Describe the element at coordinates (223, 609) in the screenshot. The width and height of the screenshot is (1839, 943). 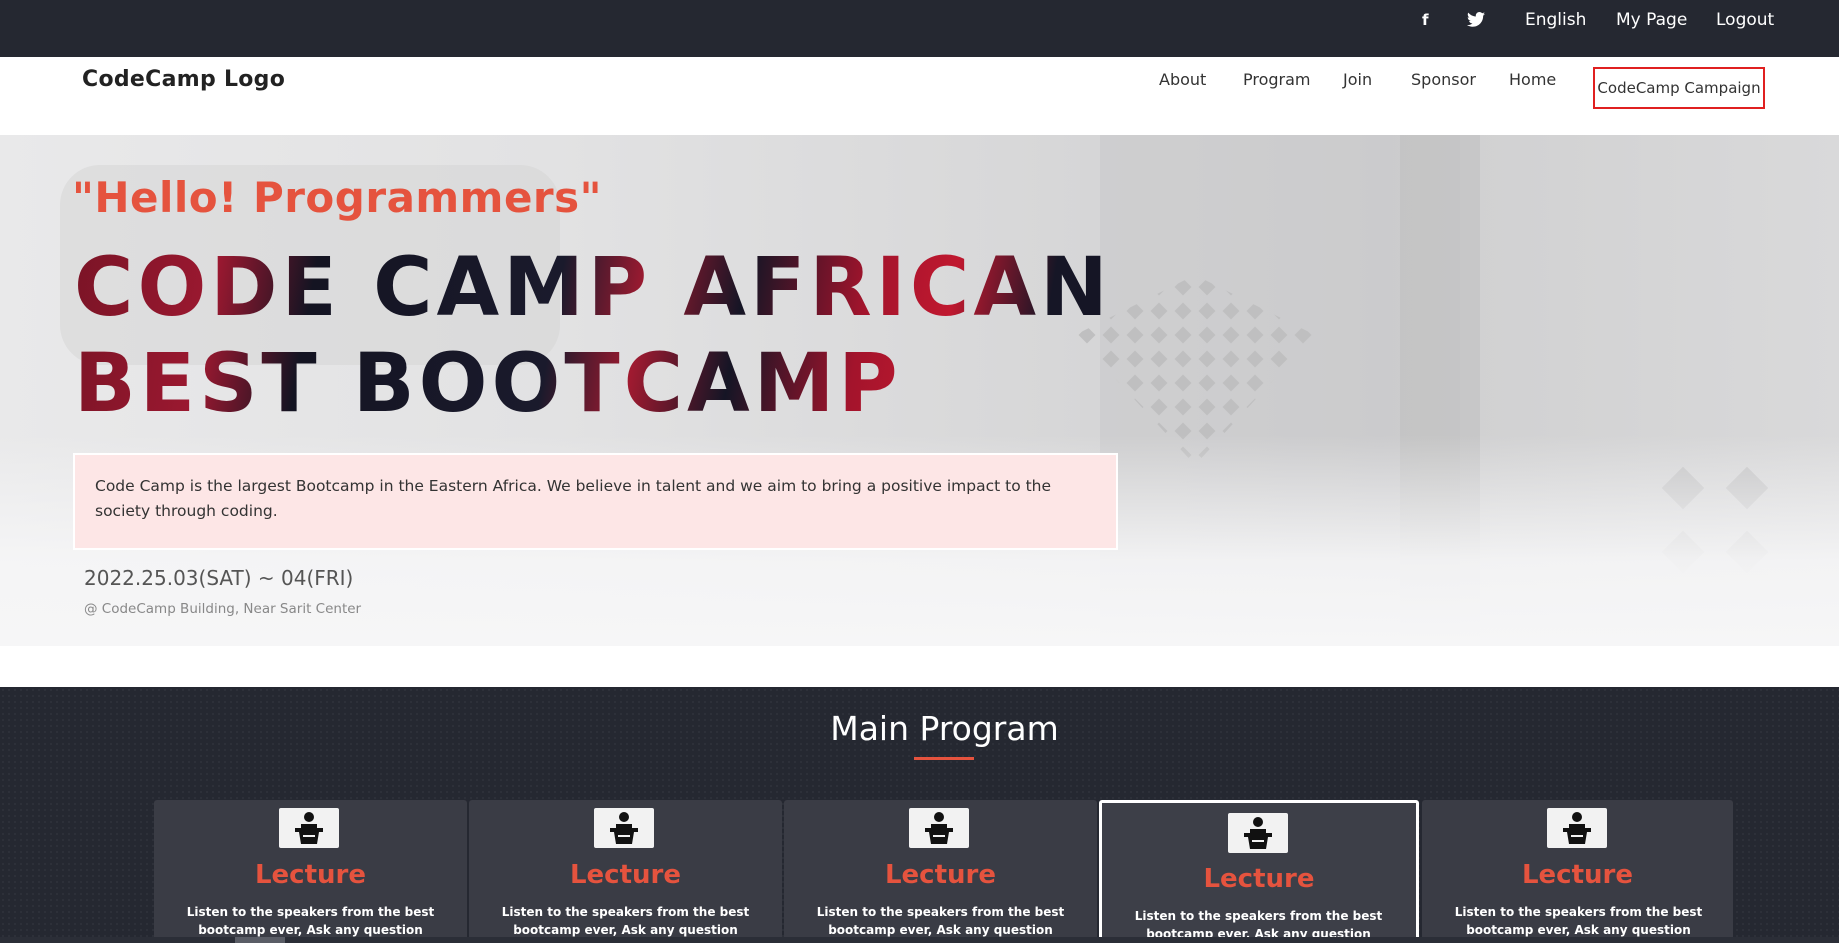
I see `event-venue: @ CodeCamp Building, Near Sarit Center` at that location.